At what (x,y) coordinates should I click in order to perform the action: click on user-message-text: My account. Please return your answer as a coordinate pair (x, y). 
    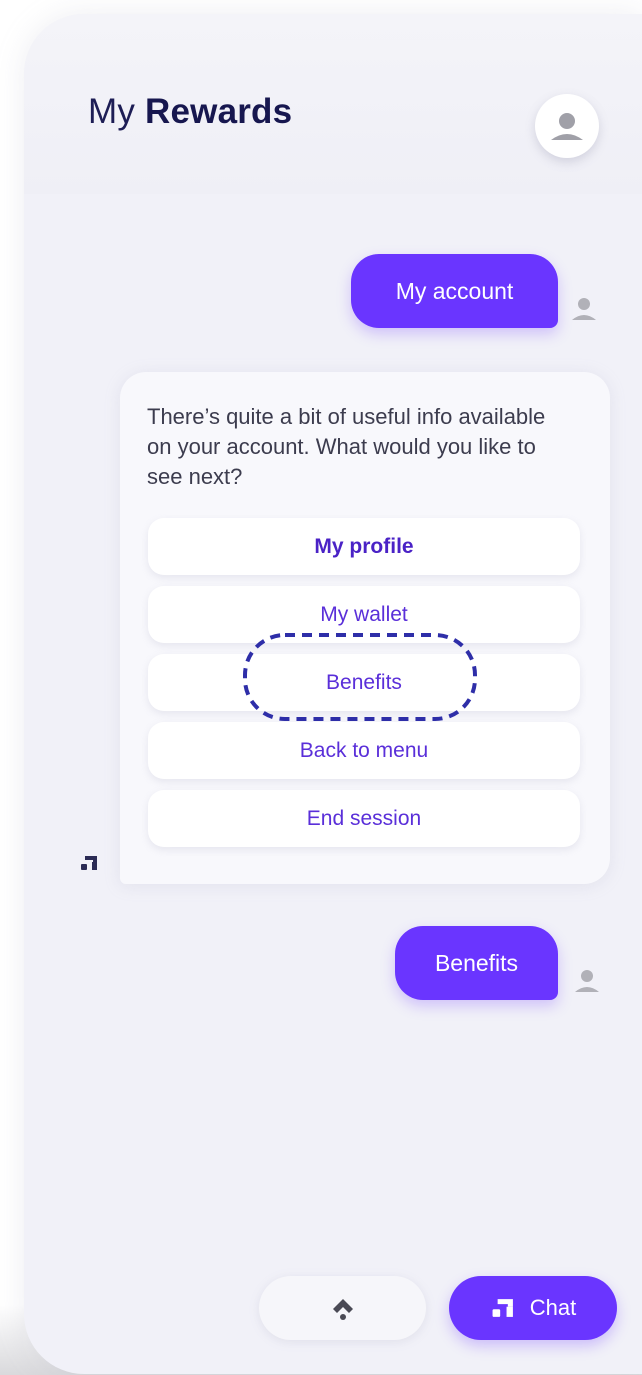
    Looking at the image, I should click on (454, 290).